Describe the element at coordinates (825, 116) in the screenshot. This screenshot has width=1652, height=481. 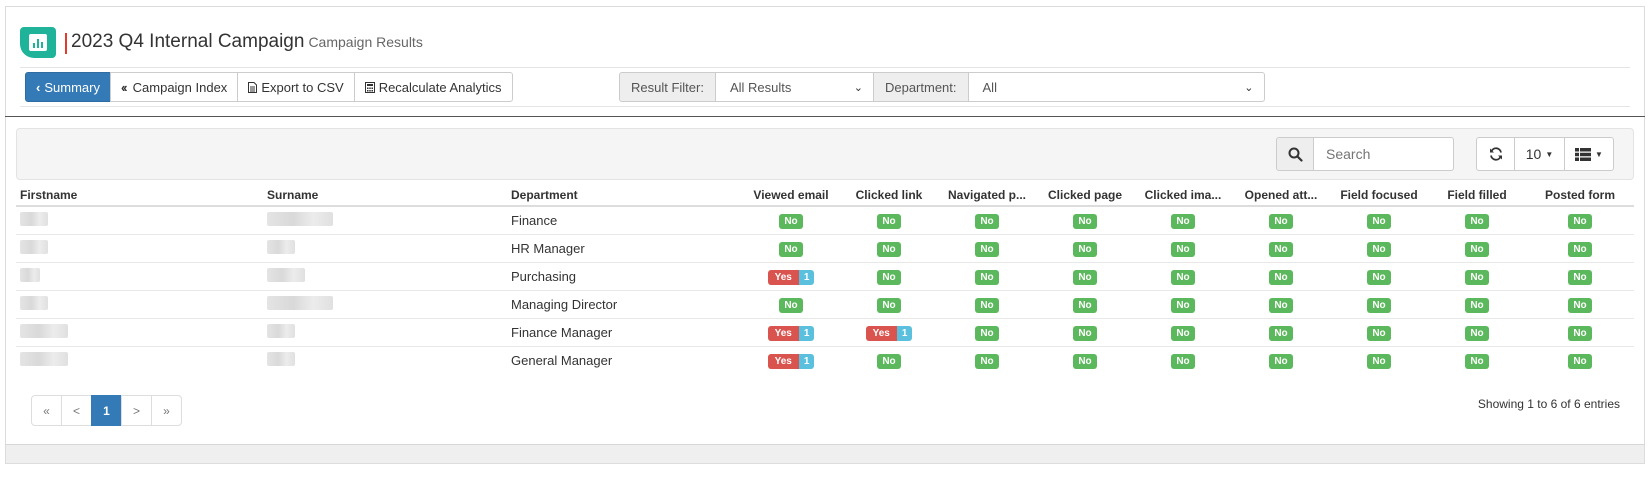
I see `section-divider` at that location.